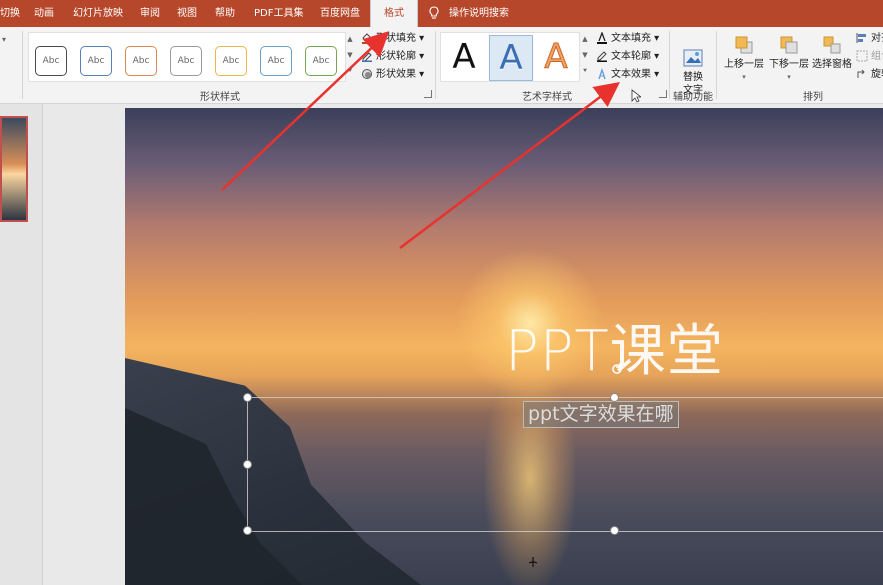  What do you see at coordinates (789, 45) in the screenshot?
I see `send-backward-icon` at bounding box center [789, 45].